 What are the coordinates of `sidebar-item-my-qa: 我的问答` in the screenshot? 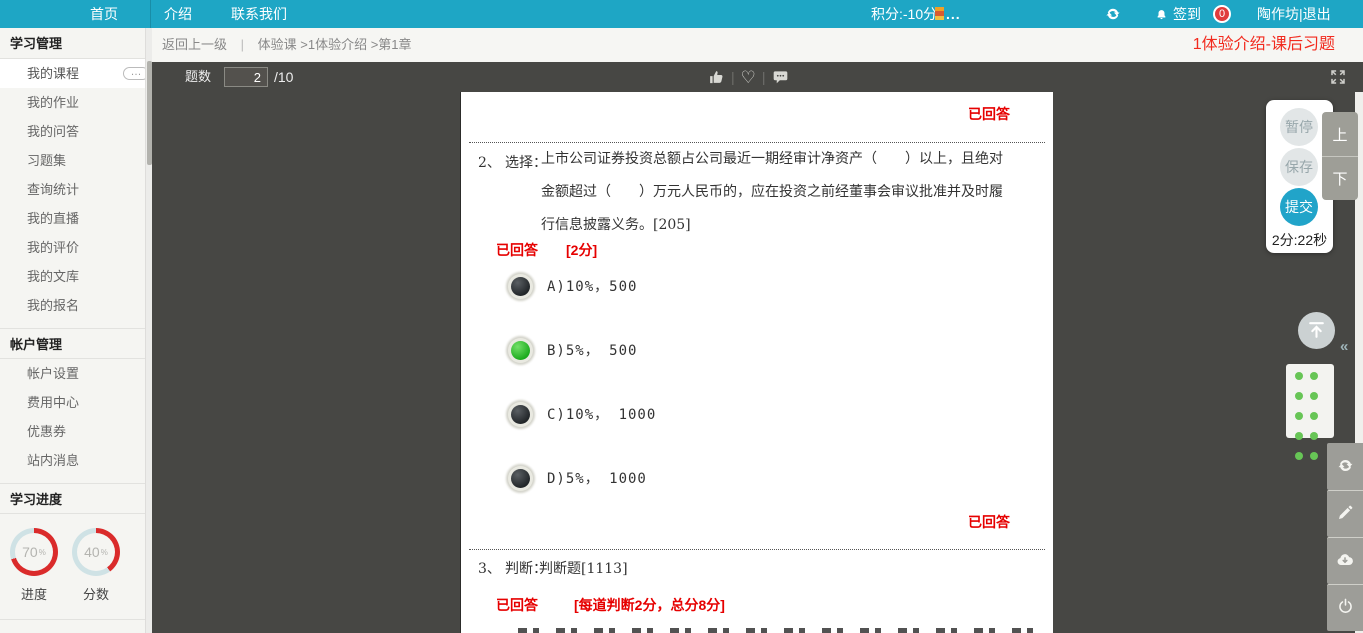 It's located at (72, 131).